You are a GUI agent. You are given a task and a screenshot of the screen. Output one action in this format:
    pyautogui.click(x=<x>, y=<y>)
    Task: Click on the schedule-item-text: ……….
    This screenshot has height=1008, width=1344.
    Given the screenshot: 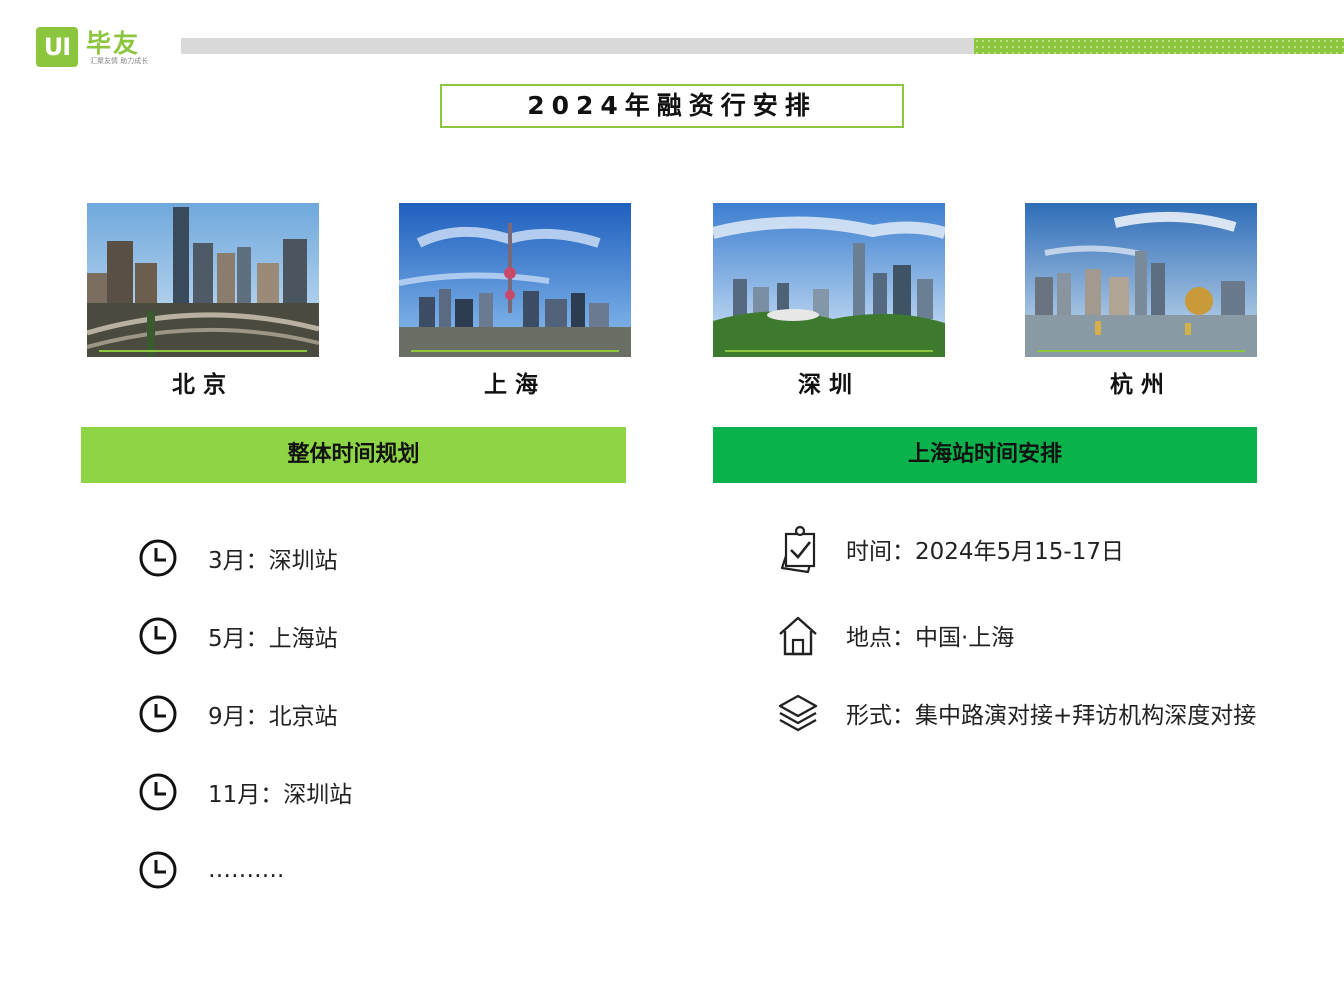 What is the action you would take?
    pyautogui.click(x=246, y=870)
    